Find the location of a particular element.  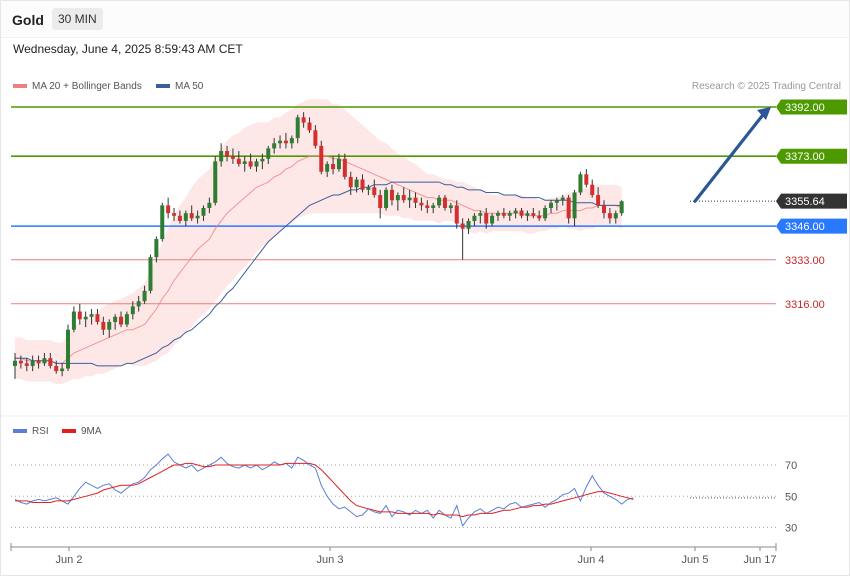

forecast-arrow-shaft is located at coordinates (729, 157).